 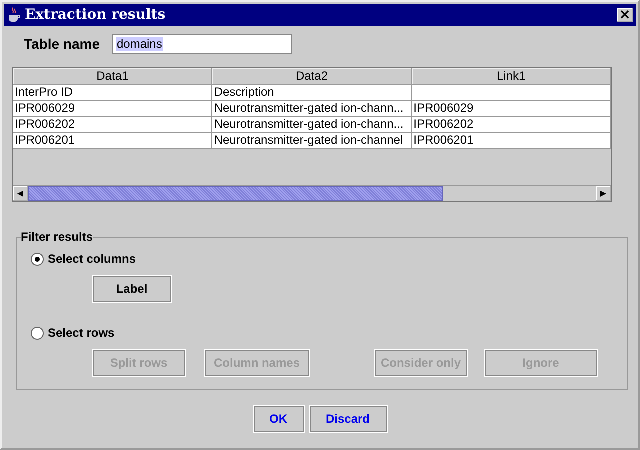 What do you see at coordinates (312, 76) in the screenshot?
I see `column-header: Data2` at bounding box center [312, 76].